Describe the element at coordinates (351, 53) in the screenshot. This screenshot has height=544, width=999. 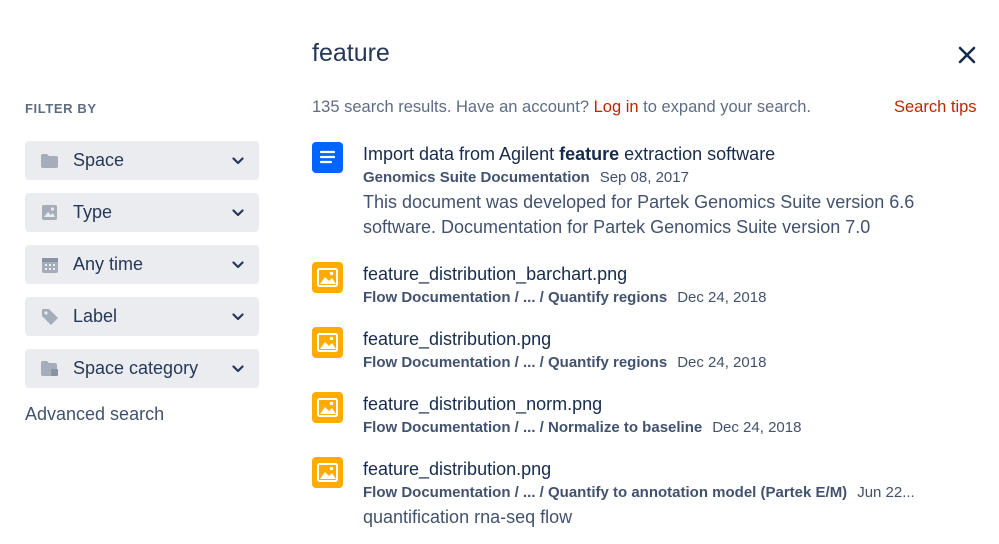
I see `search-query-input: feature` at that location.